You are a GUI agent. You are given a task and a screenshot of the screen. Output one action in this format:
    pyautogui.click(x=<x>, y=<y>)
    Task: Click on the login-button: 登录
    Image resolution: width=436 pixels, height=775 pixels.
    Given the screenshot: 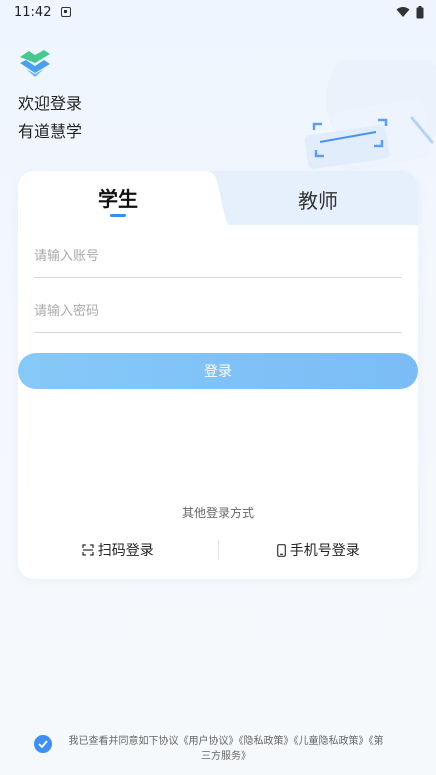 What is the action you would take?
    pyautogui.click(x=218, y=371)
    